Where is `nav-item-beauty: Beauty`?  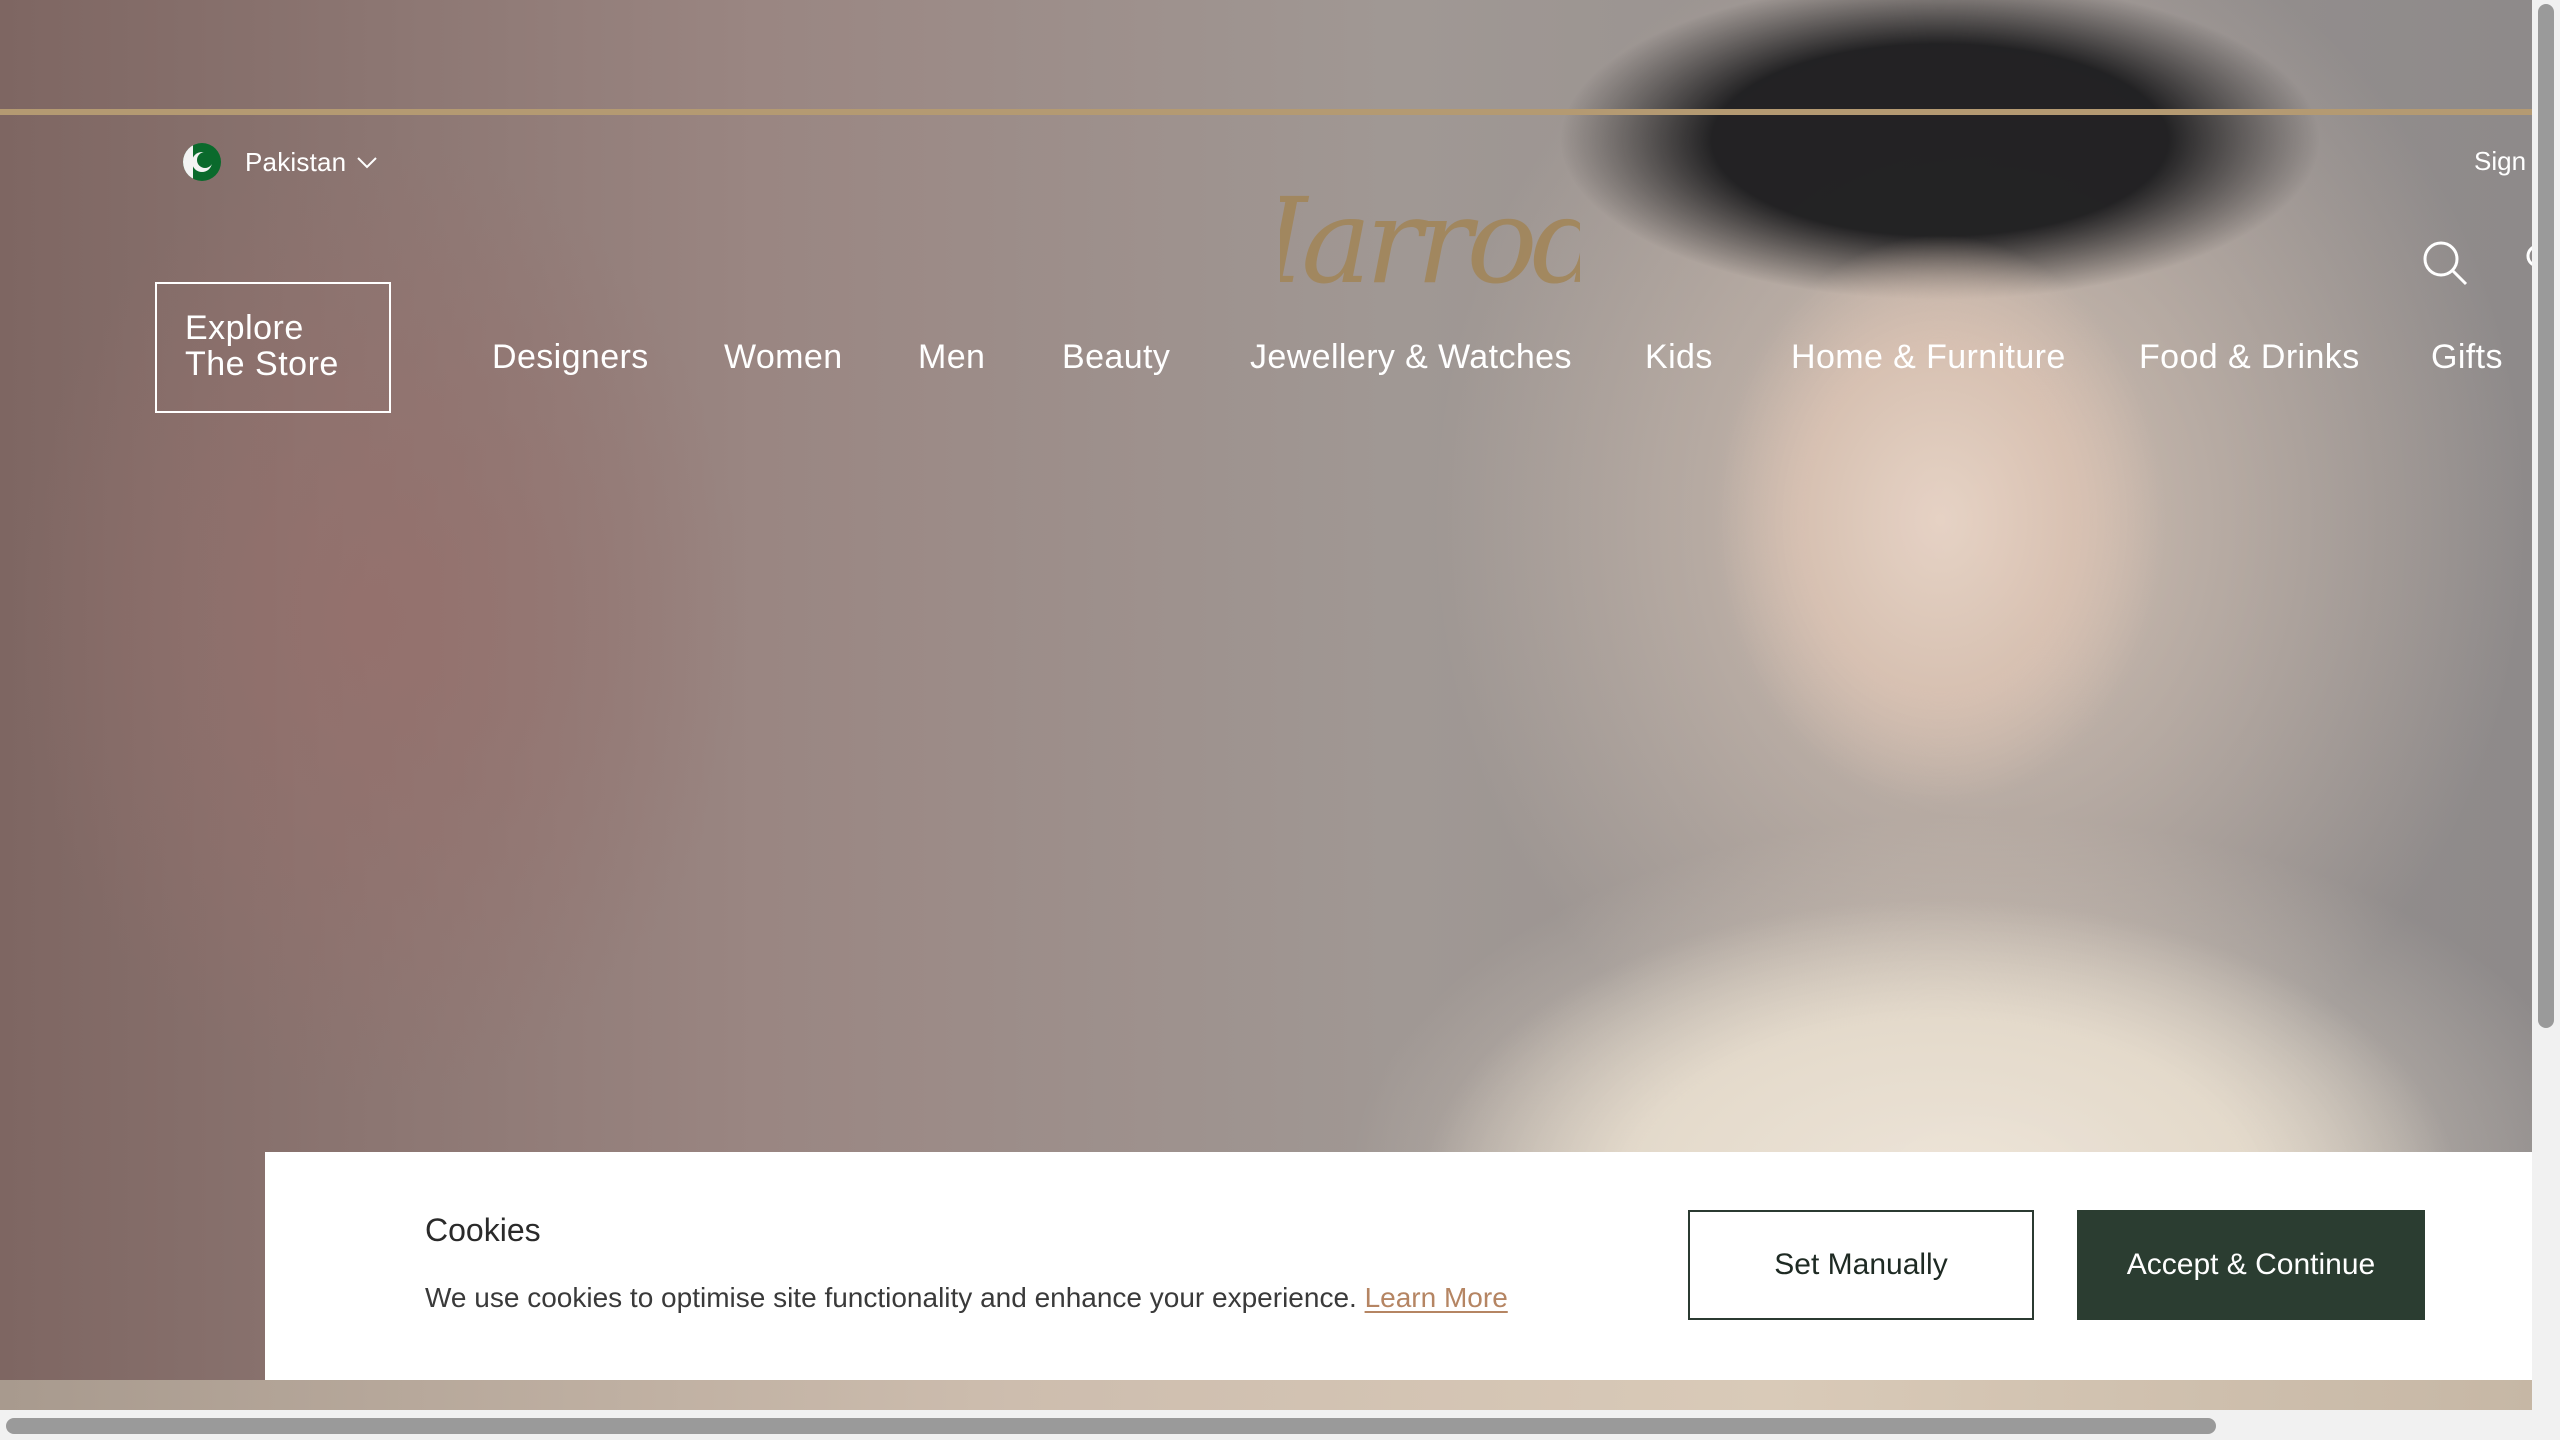
nav-item-beauty: Beauty is located at coordinates (1116, 357).